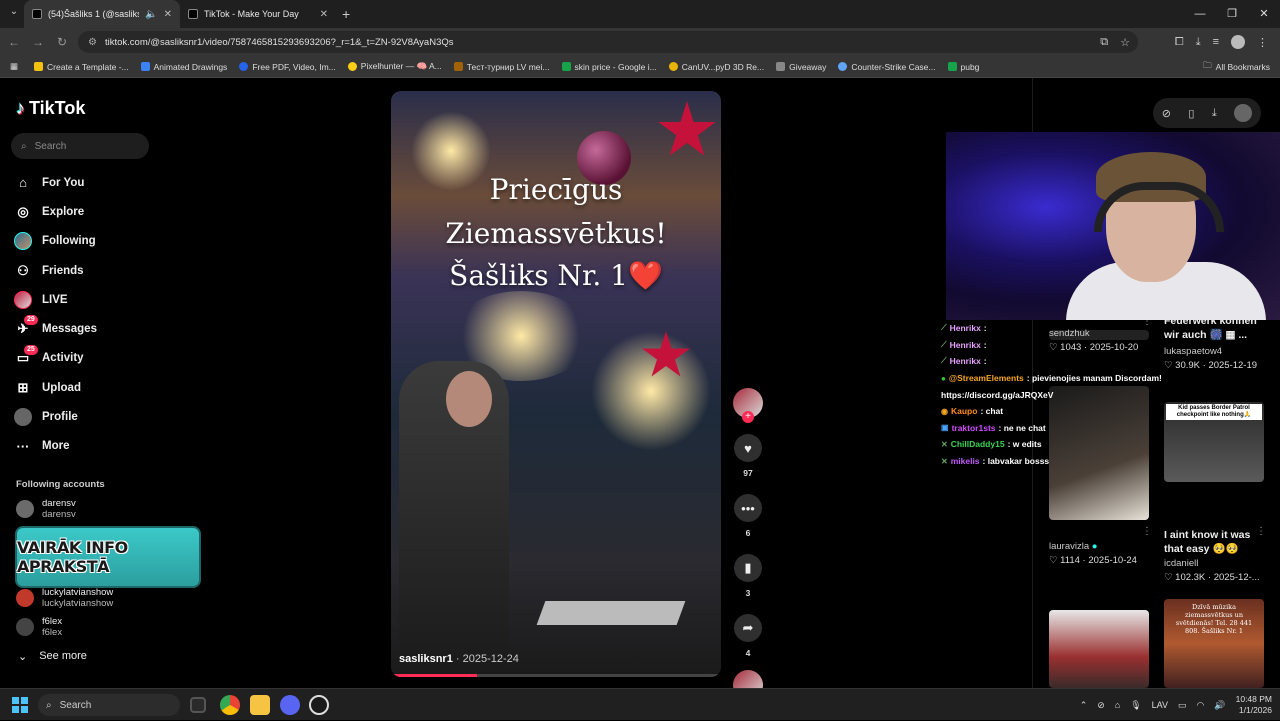 Image resolution: width=1280 pixels, height=721 pixels. Describe the element at coordinates (1232, 14) in the screenshot. I see `maximize-icon: ❐` at that location.